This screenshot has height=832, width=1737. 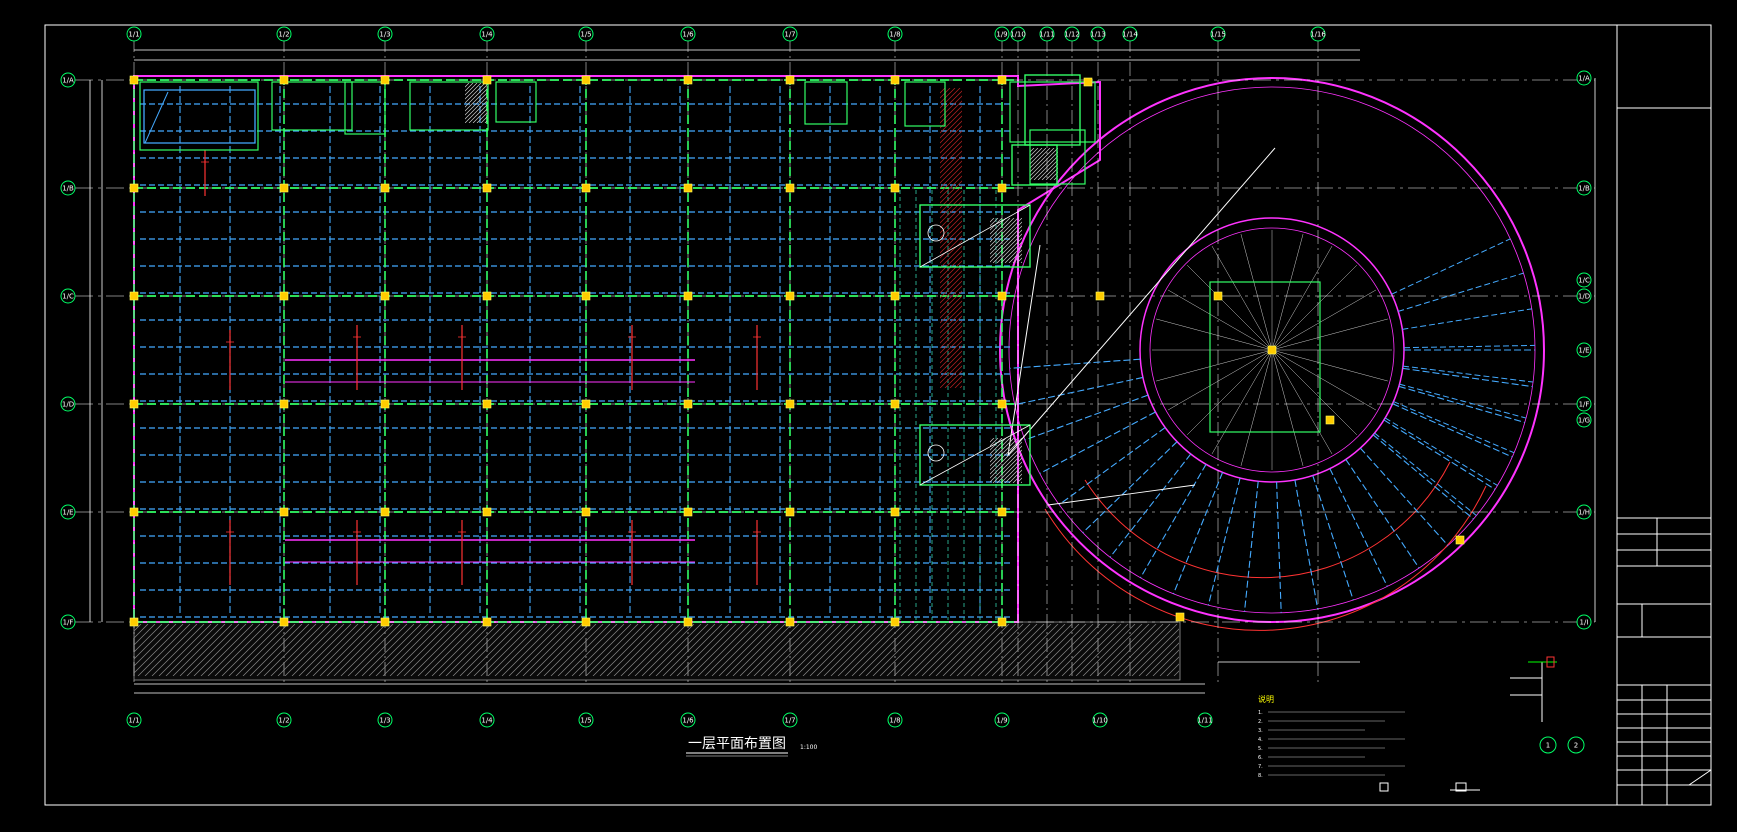 What do you see at coordinates (133, 721) in the screenshot?
I see `bottom-axis-bubble-label: 1/1` at bounding box center [133, 721].